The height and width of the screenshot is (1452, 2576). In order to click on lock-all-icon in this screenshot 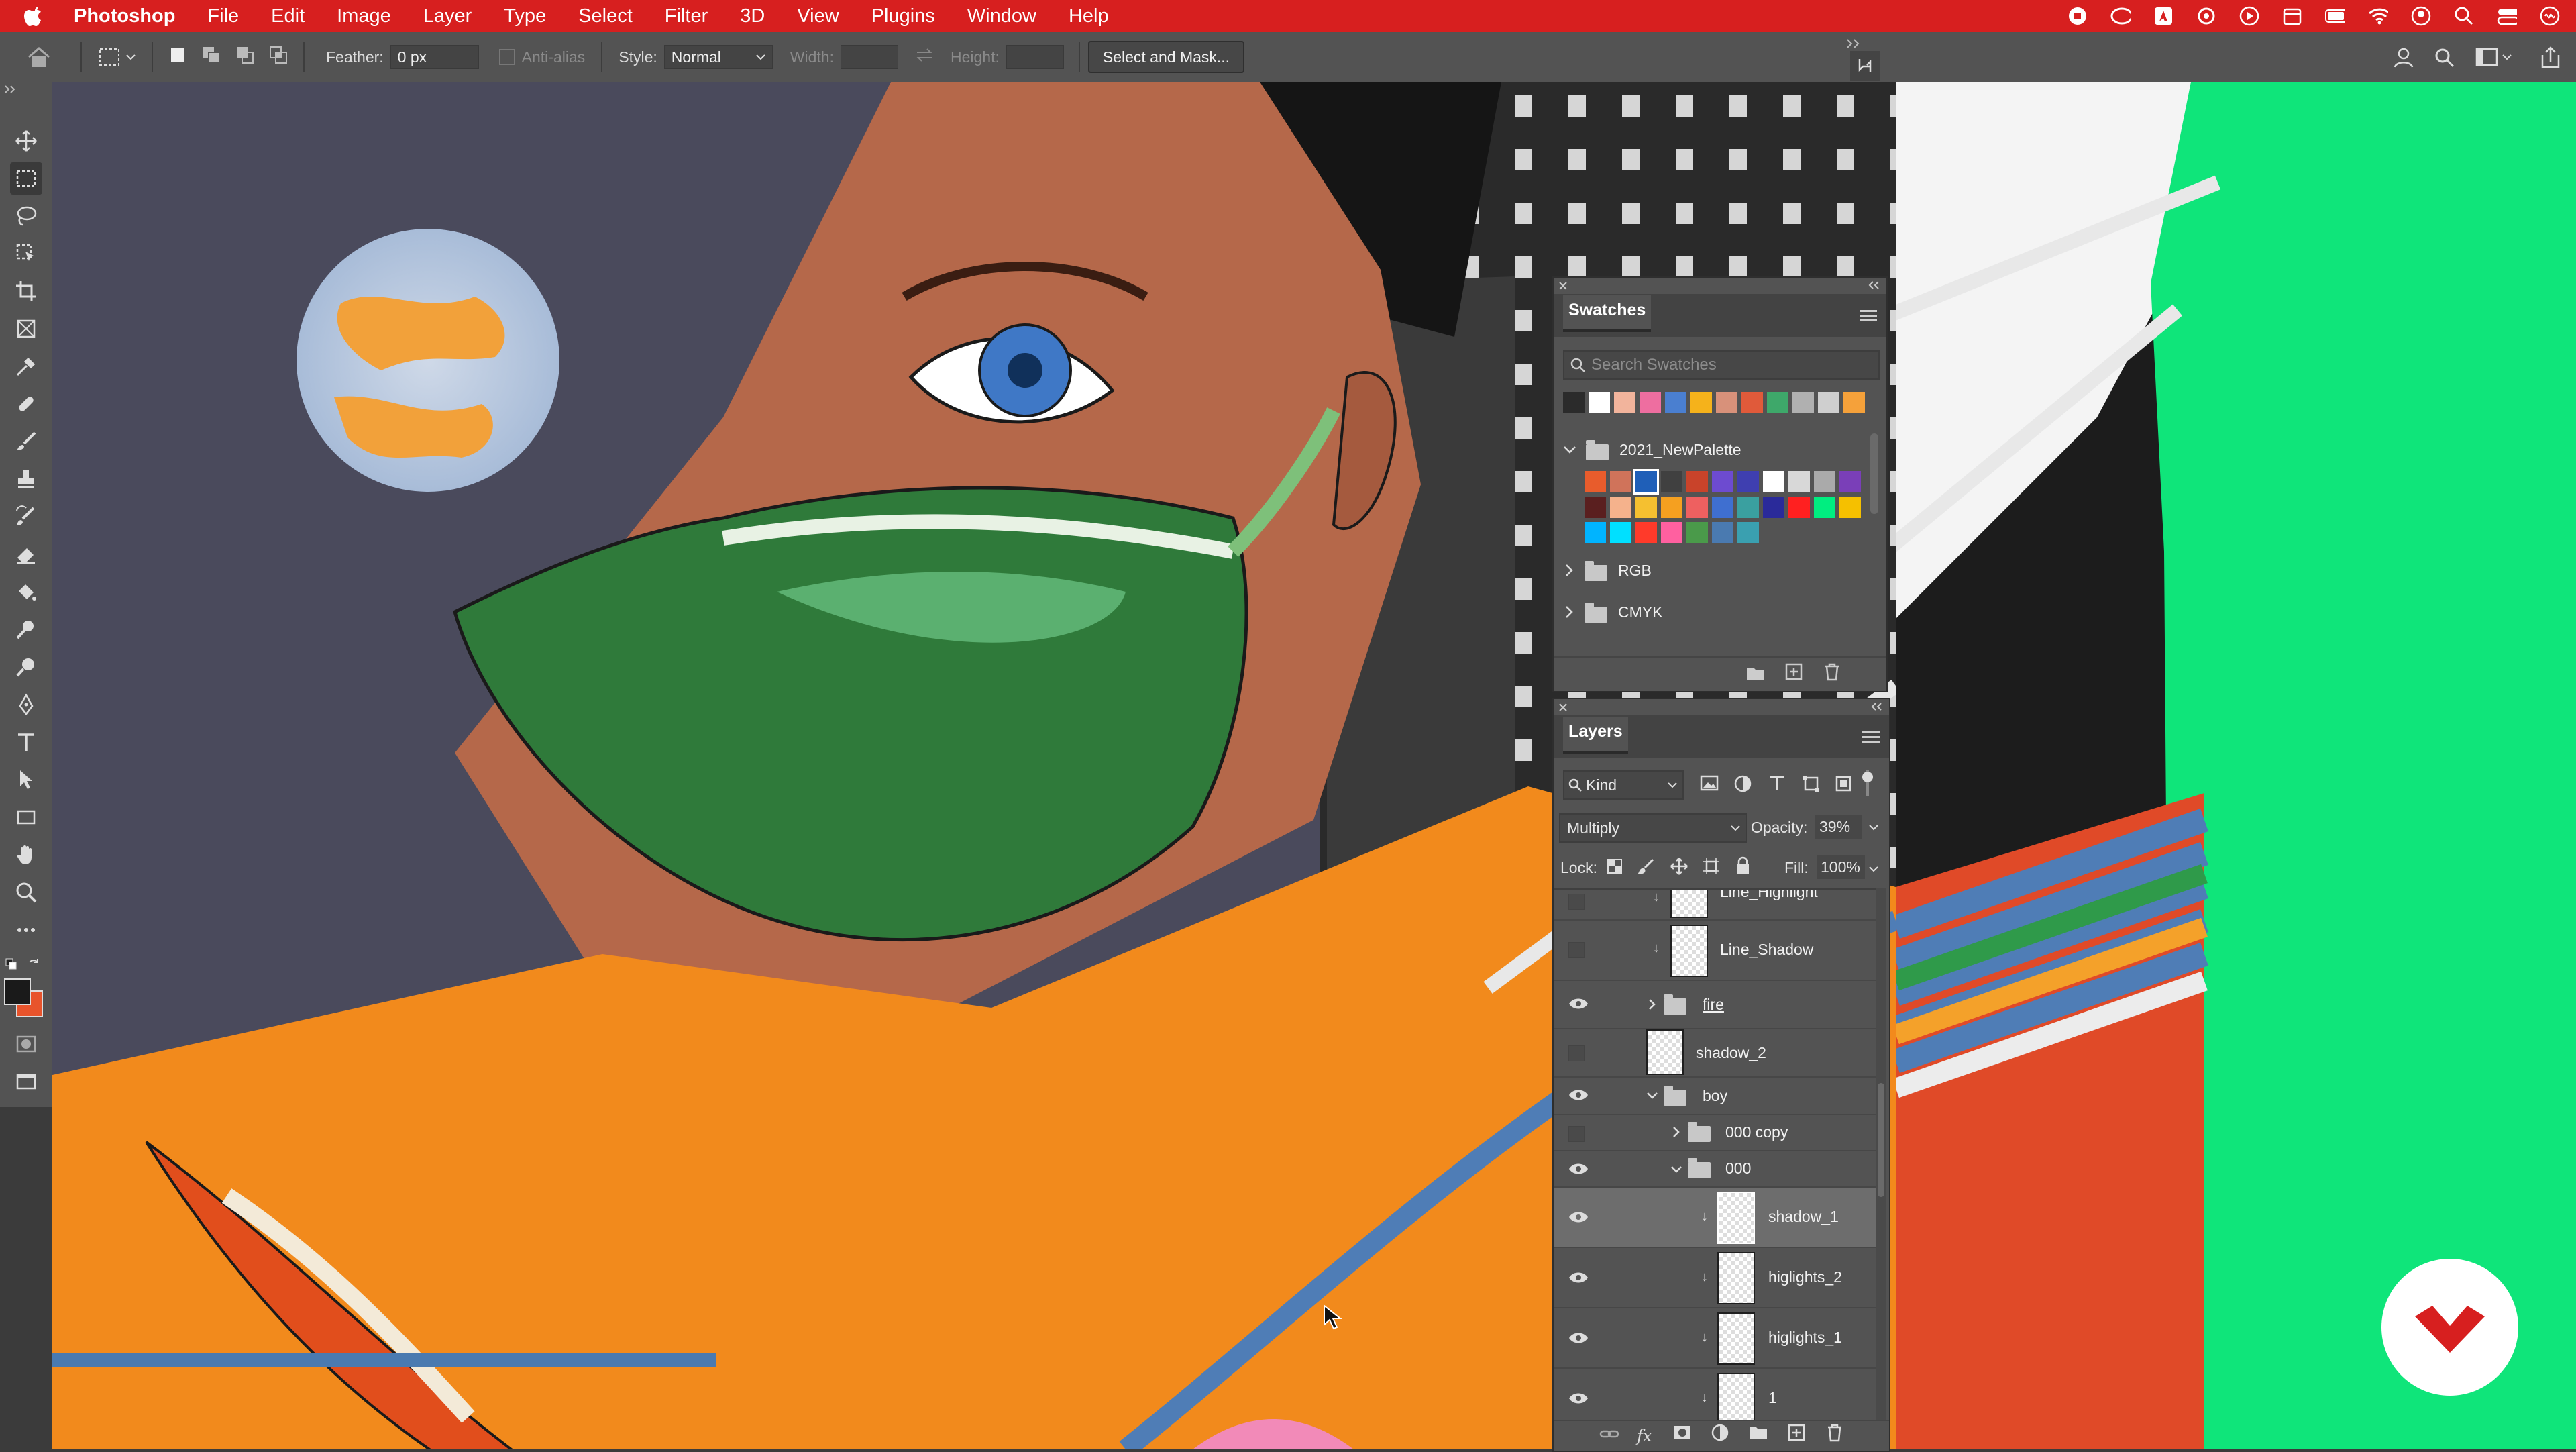, I will do `click(1743, 867)`.